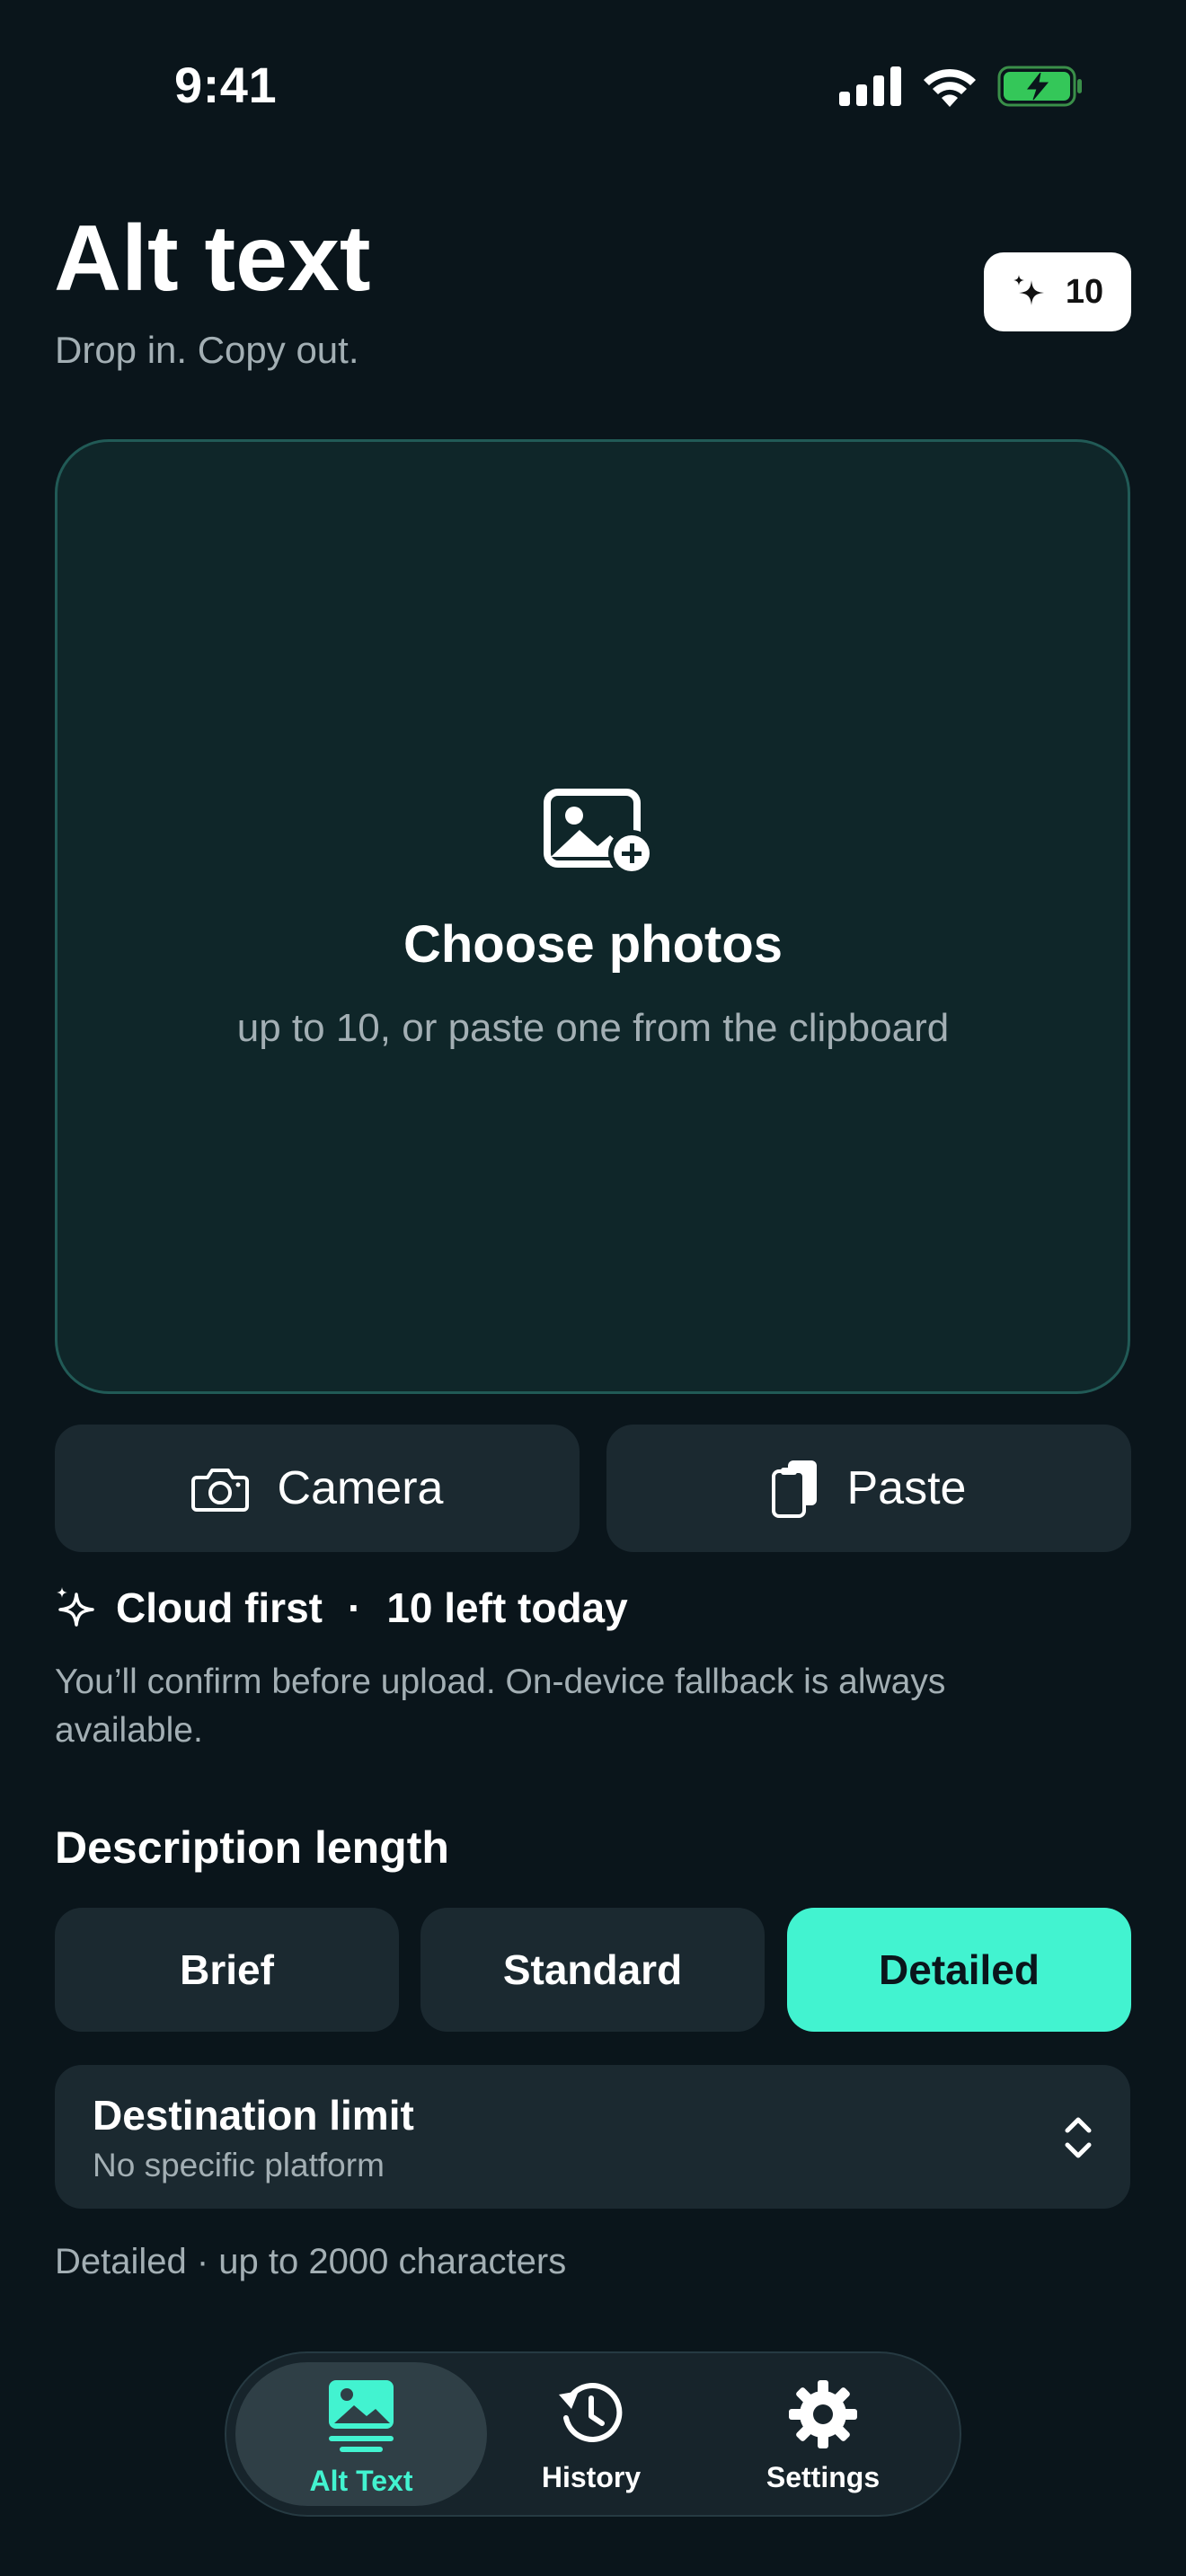  What do you see at coordinates (591, 2412) in the screenshot?
I see `history-icon` at bounding box center [591, 2412].